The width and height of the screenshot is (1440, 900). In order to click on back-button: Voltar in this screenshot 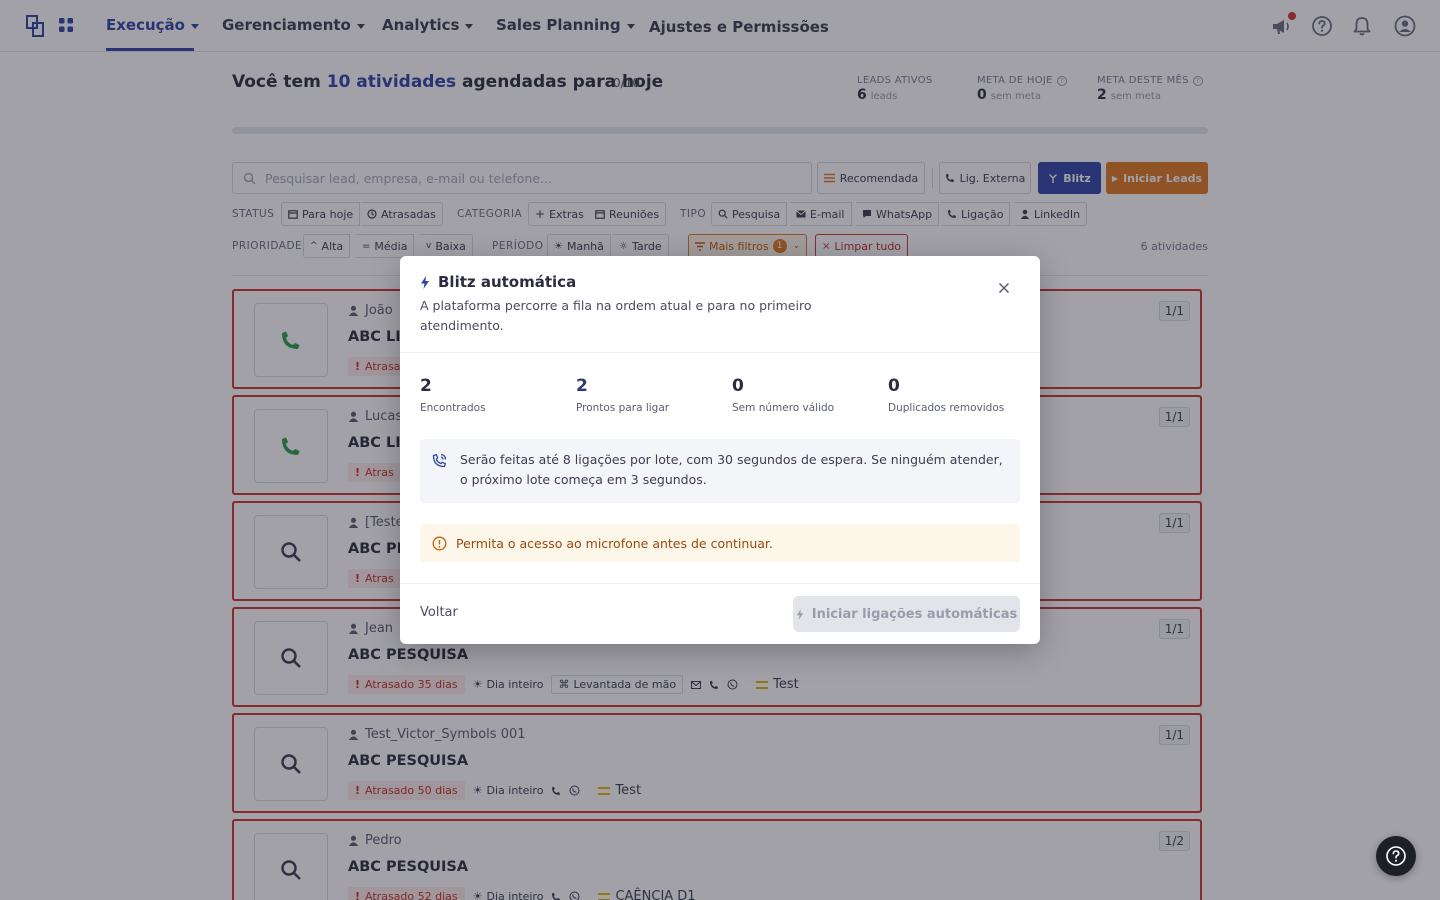, I will do `click(439, 612)`.